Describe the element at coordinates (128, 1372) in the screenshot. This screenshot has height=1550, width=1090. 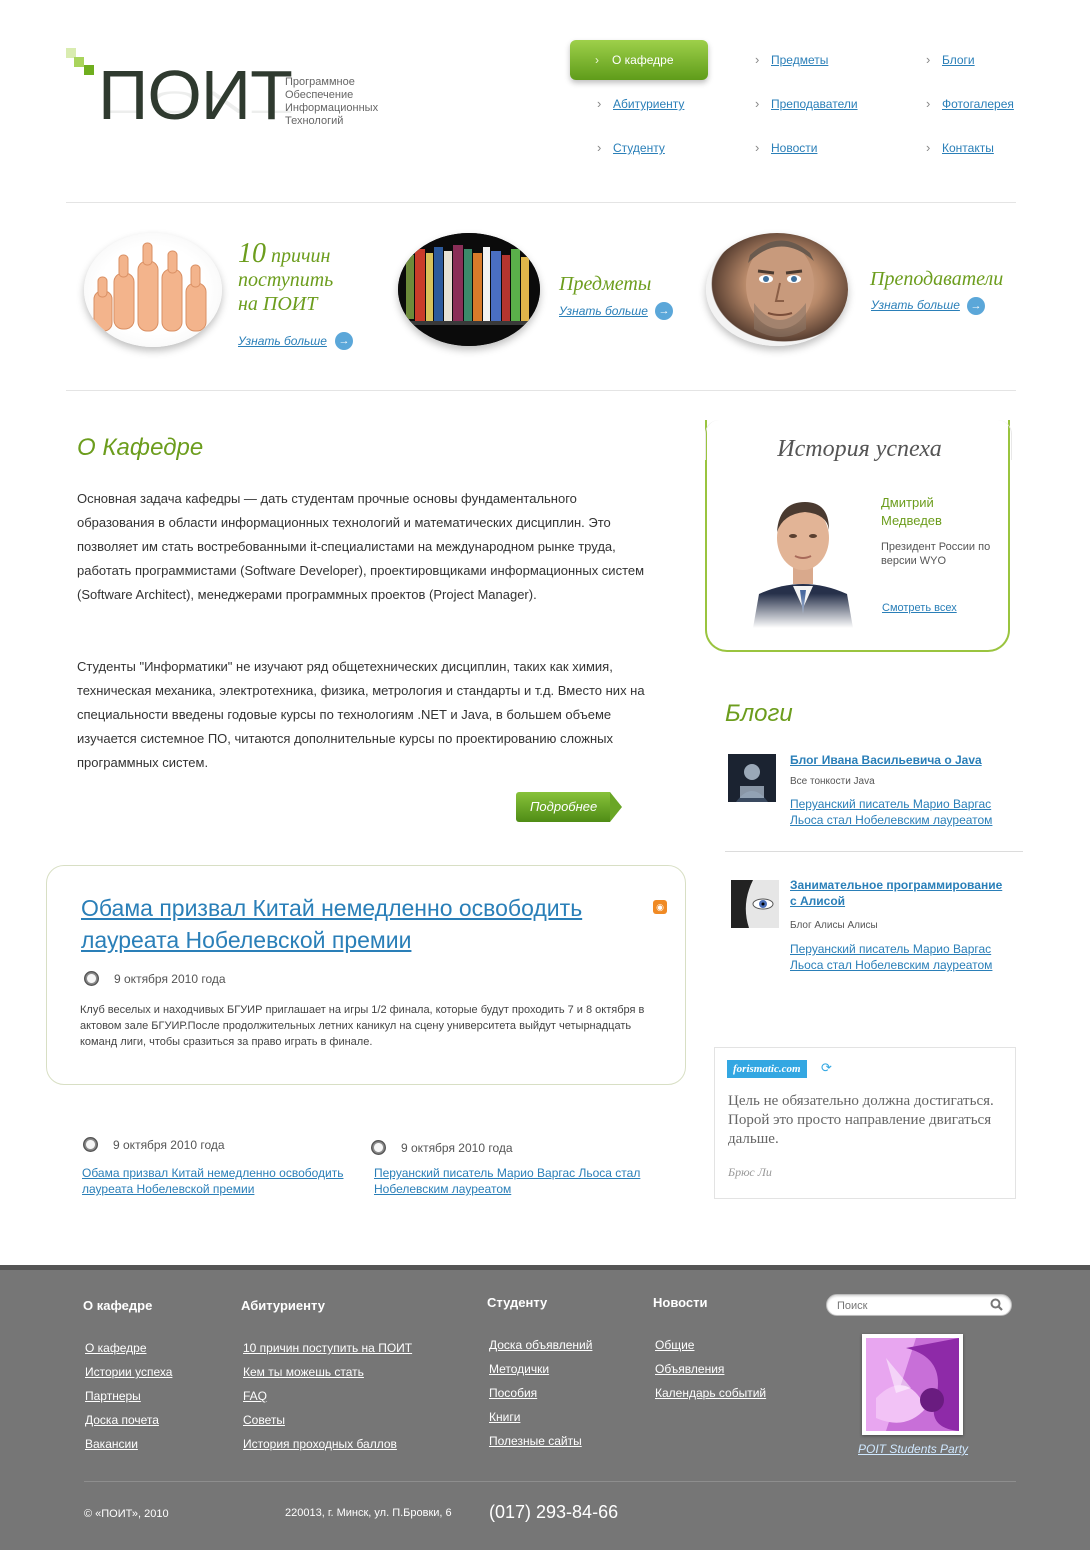
I see `footer-link: Истории успеха` at that location.